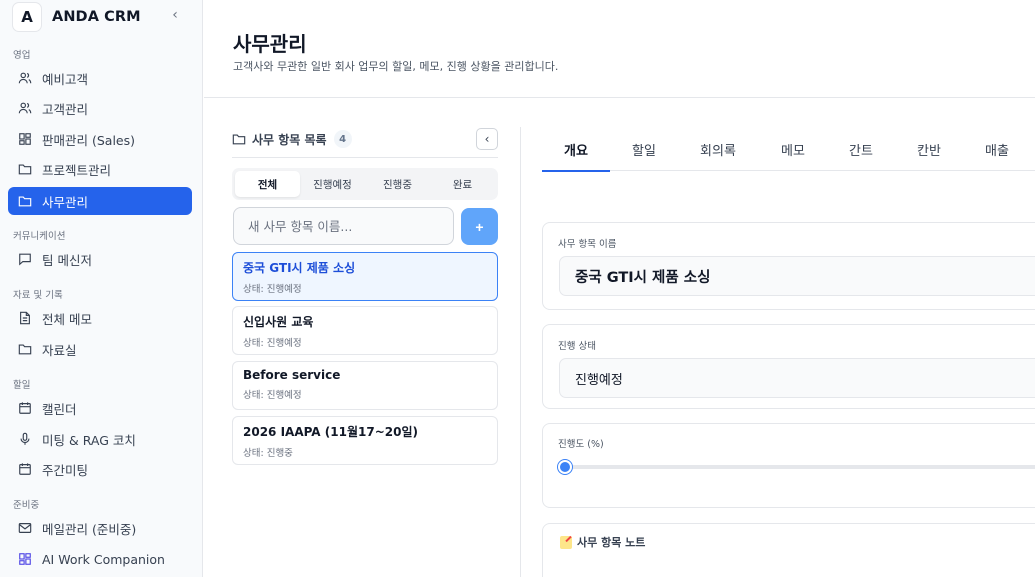 The width and height of the screenshot is (1035, 577). I want to click on file-icon, so click(25, 318).